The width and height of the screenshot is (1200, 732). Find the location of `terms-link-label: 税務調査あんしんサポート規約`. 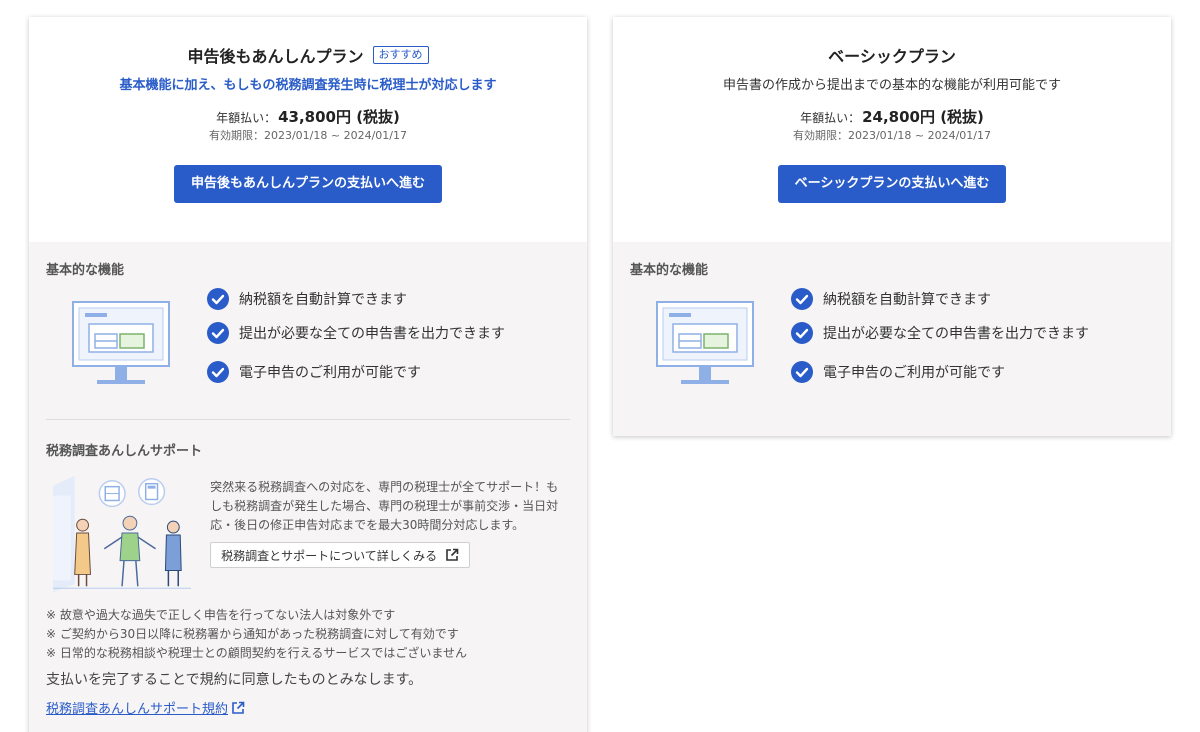

terms-link-label: 税務調査あんしんサポート規約 is located at coordinates (137, 709).